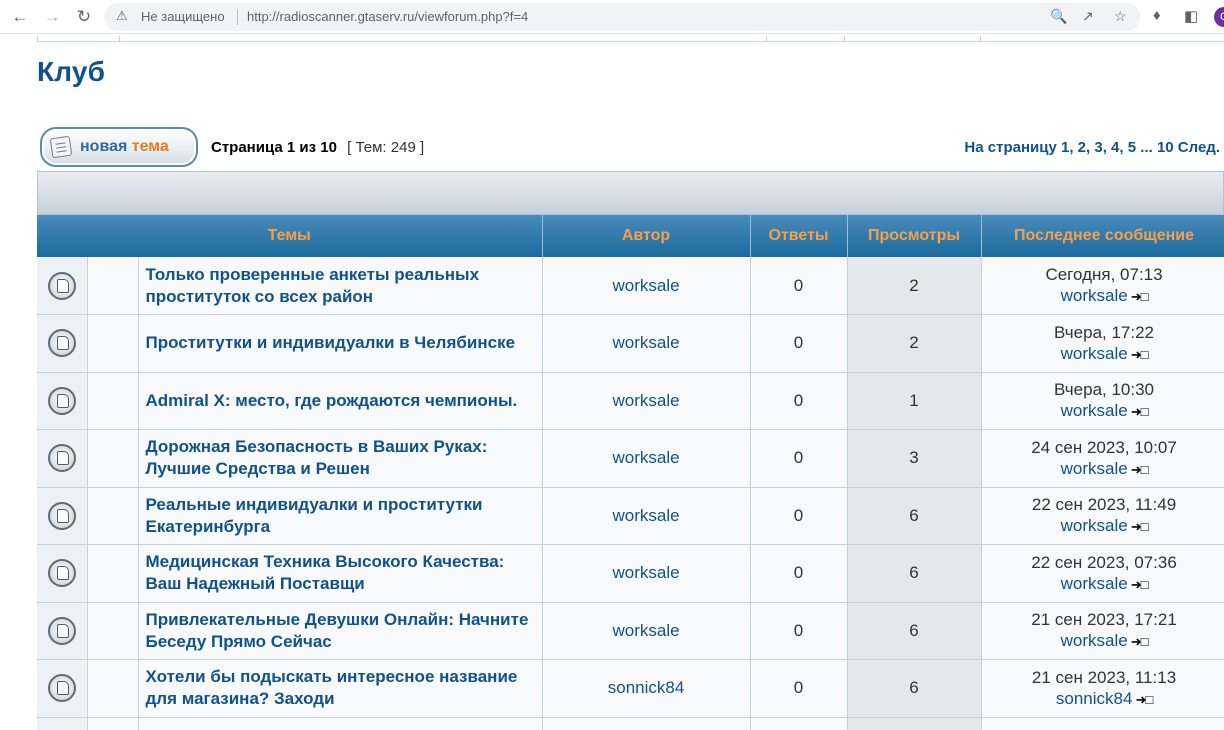 The image size is (1224, 730). What do you see at coordinates (1104, 505) in the screenshot?
I see `last-post-time: 22 сен 2023, 11:49` at bounding box center [1104, 505].